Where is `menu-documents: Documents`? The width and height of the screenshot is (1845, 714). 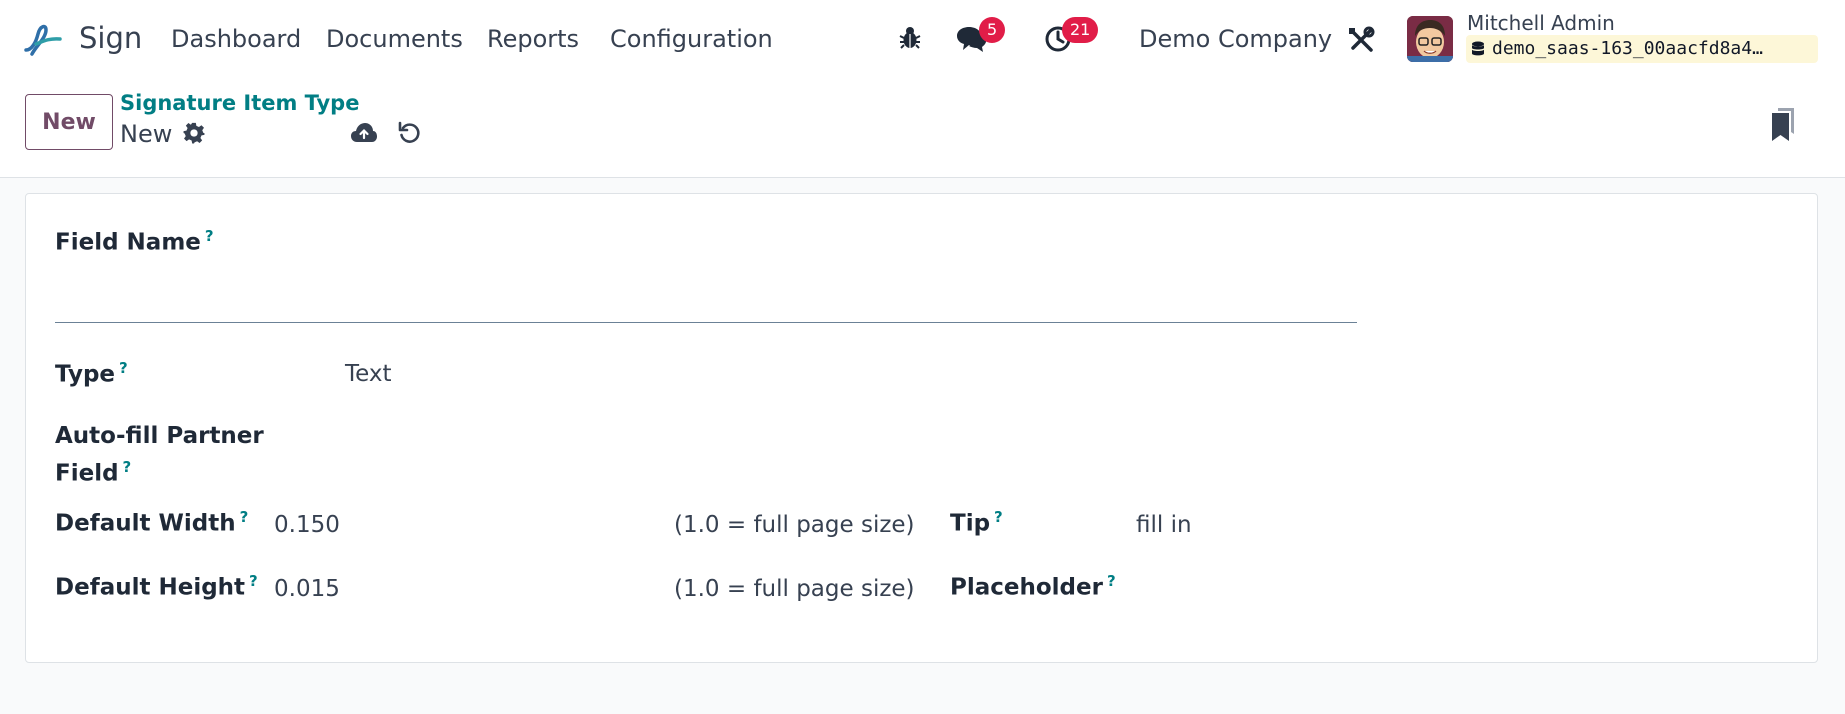
menu-documents: Documents is located at coordinates (394, 39).